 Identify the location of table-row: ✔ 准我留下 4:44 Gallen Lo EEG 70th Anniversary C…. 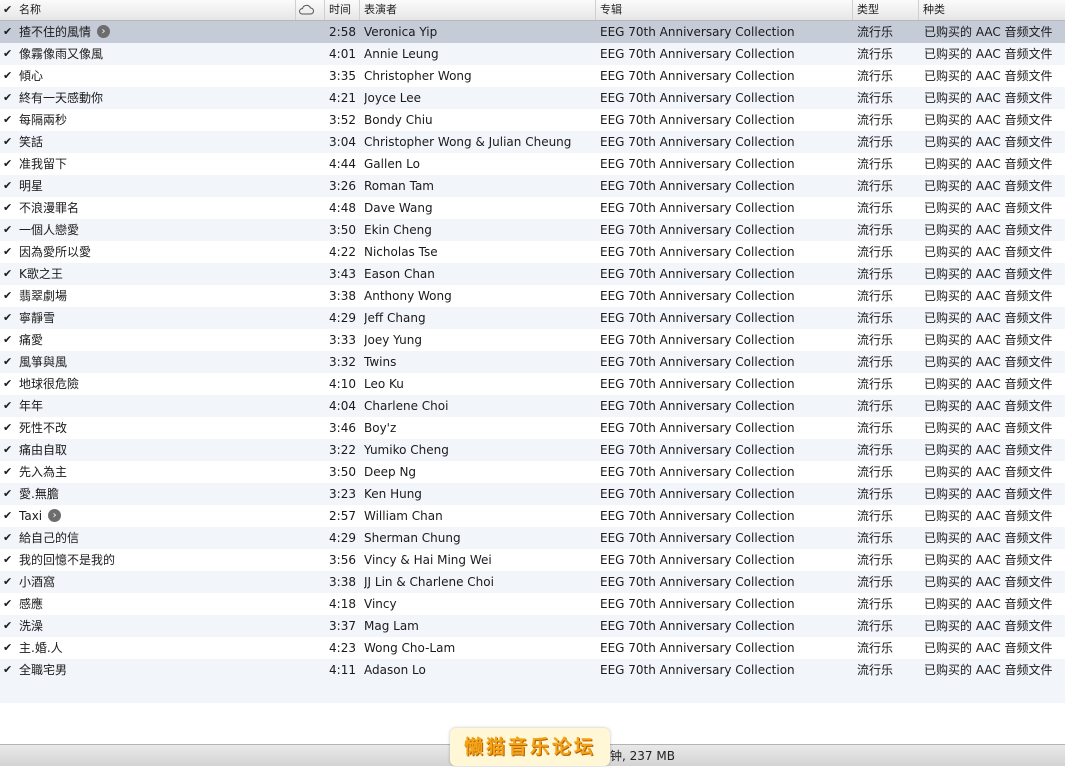
(532, 164).